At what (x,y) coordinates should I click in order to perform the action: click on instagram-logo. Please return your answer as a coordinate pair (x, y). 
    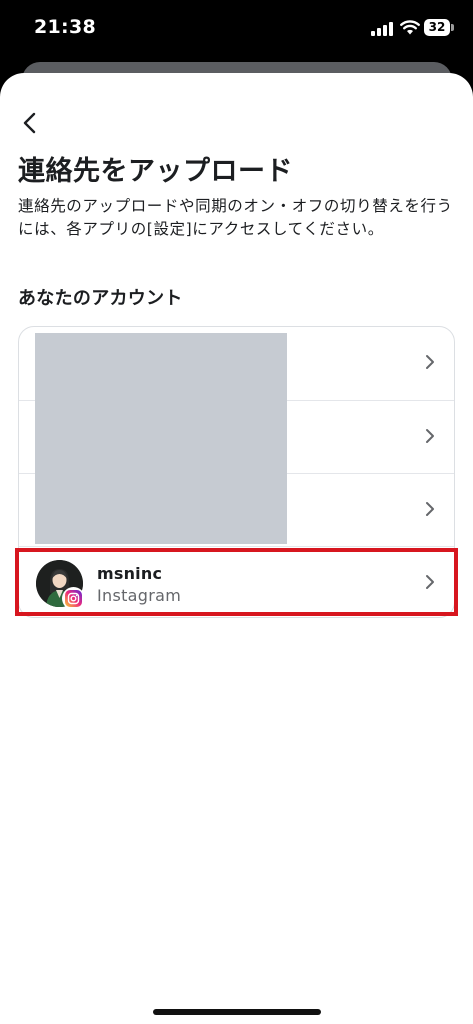
    Looking at the image, I should click on (73, 598).